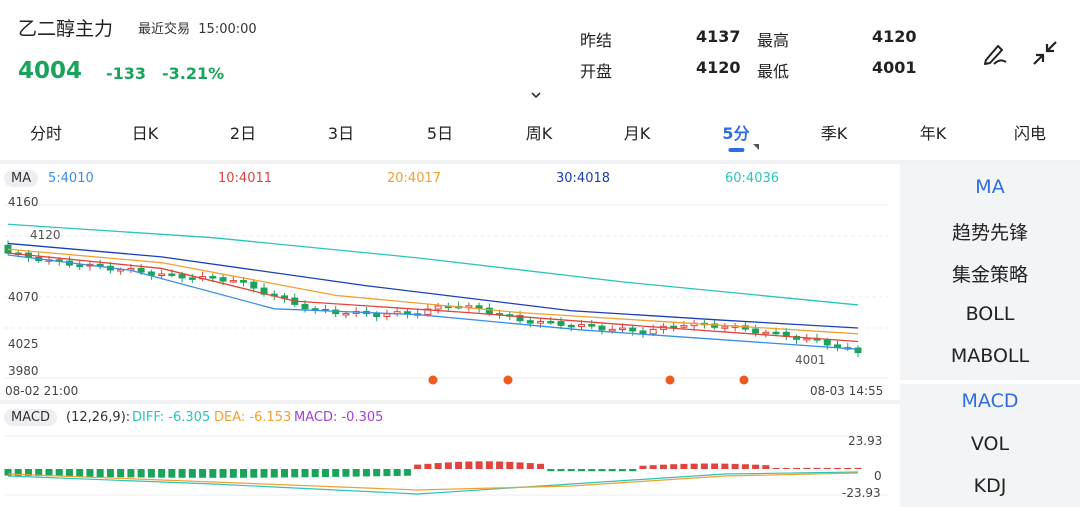  Describe the element at coordinates (23, 202) in the screenshot. I see `y-tick-4160: 4160` at that location.